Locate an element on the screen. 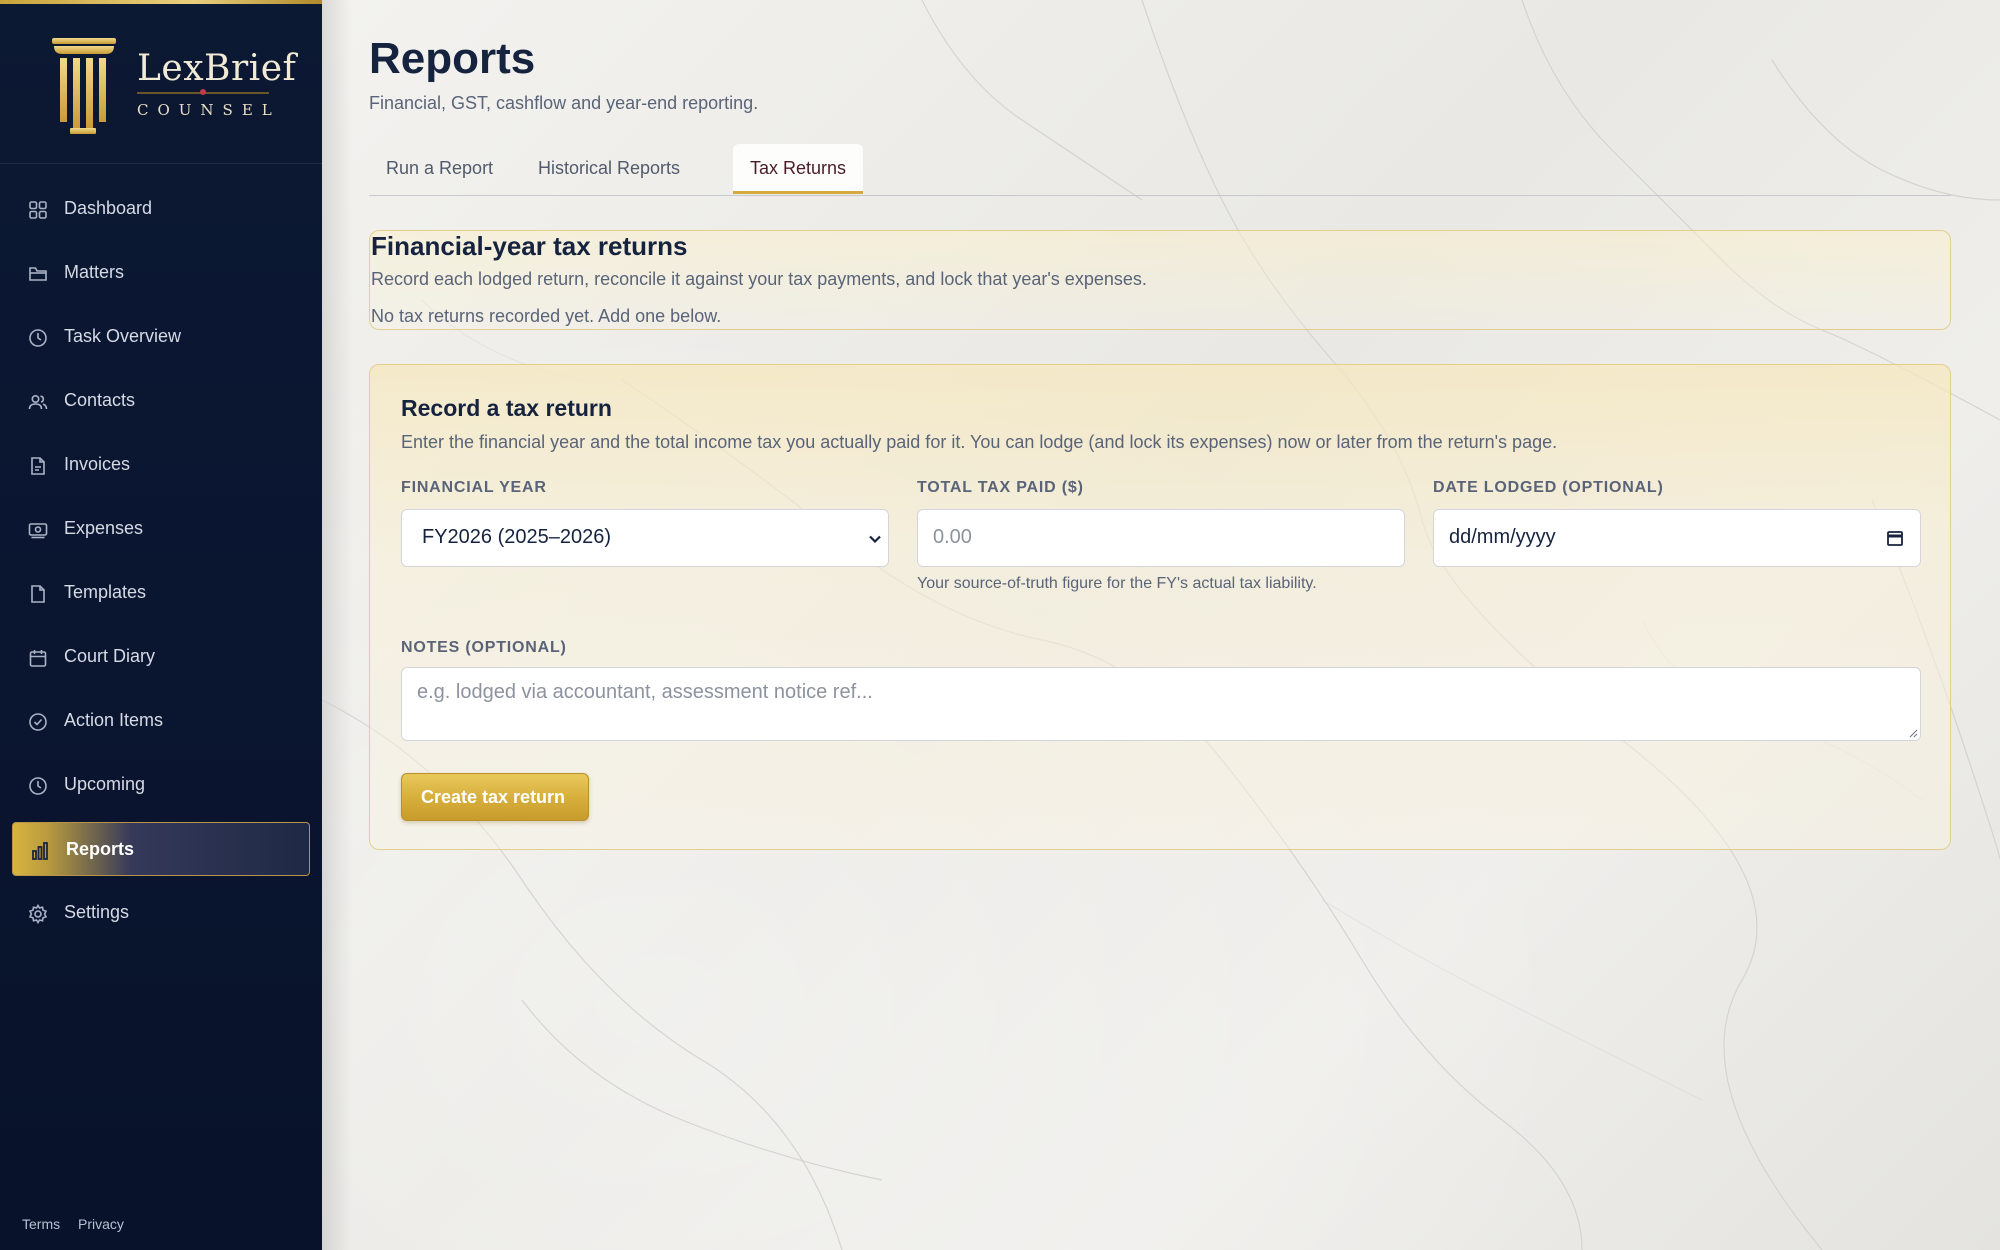  sidebar-item-label: Dashboard is located at coordinates (108, 208).